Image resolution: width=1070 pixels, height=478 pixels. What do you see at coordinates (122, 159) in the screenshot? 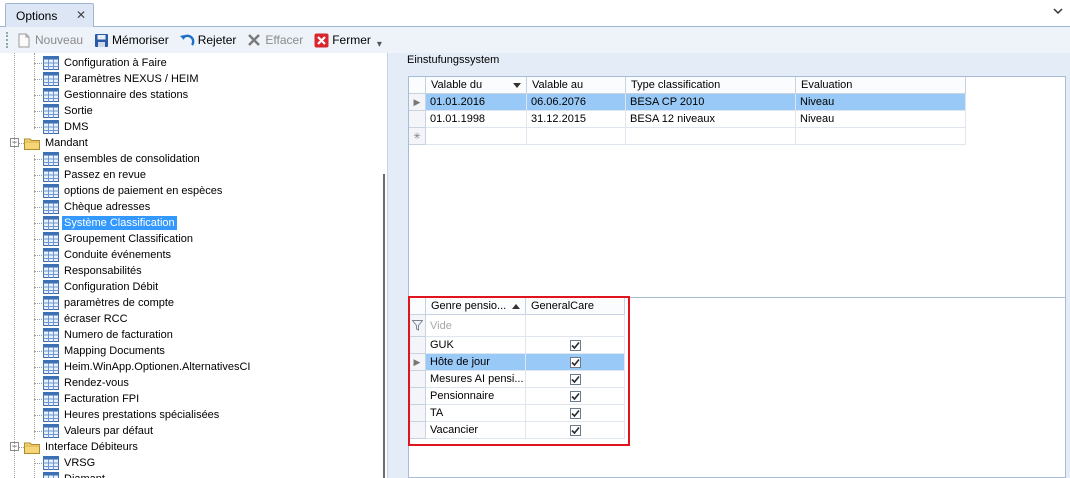
I see `tree-item: ensembles de consolidation` at bounding box center [122, 159].